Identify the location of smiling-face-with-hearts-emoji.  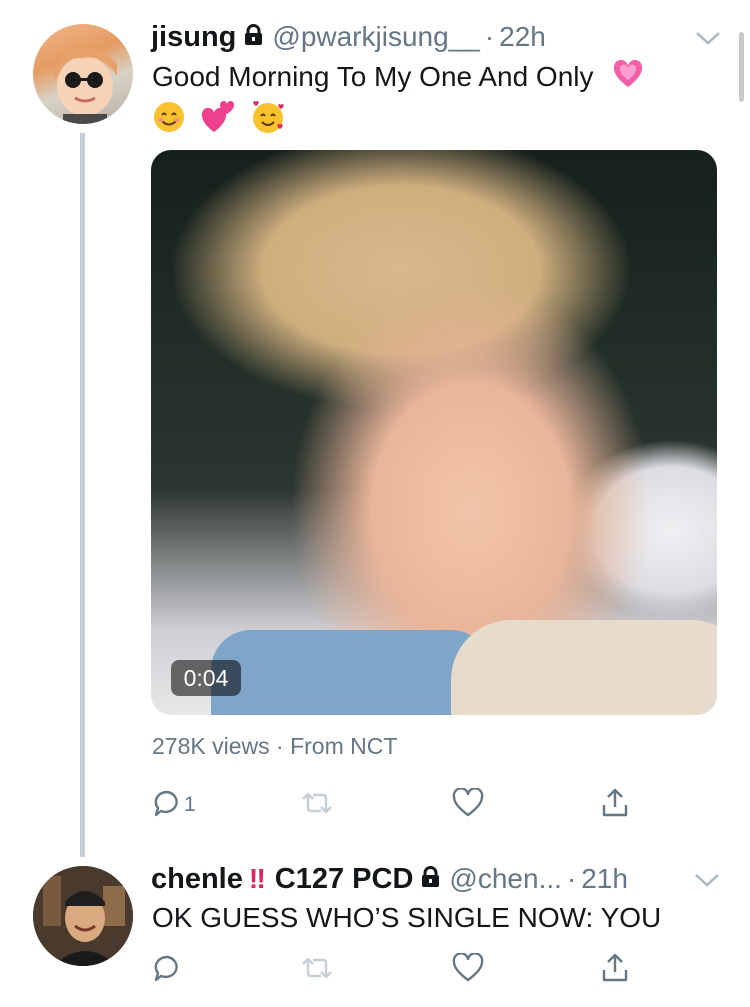
(268, 121).